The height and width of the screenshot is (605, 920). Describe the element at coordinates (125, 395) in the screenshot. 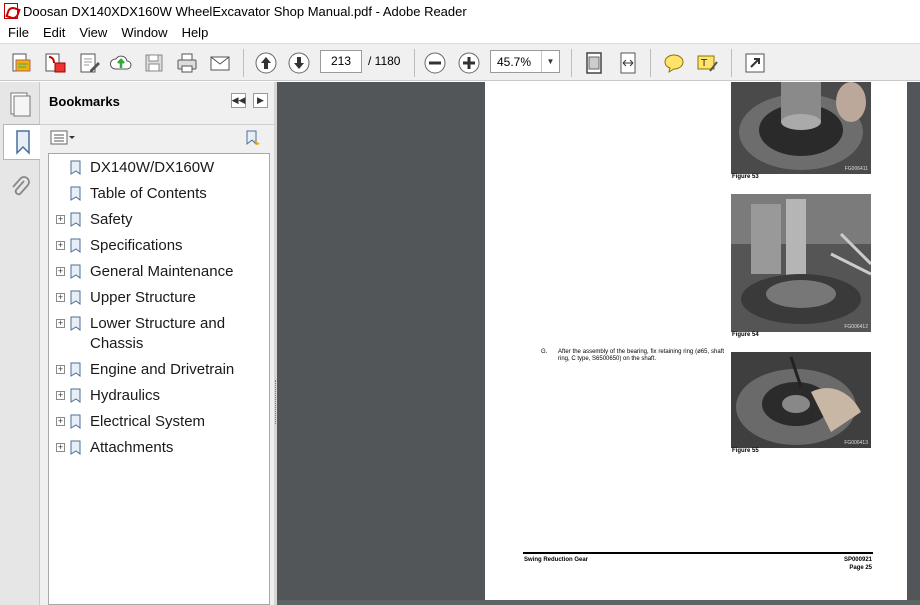

I see `bookmark-label: Hydraulics` at that location.